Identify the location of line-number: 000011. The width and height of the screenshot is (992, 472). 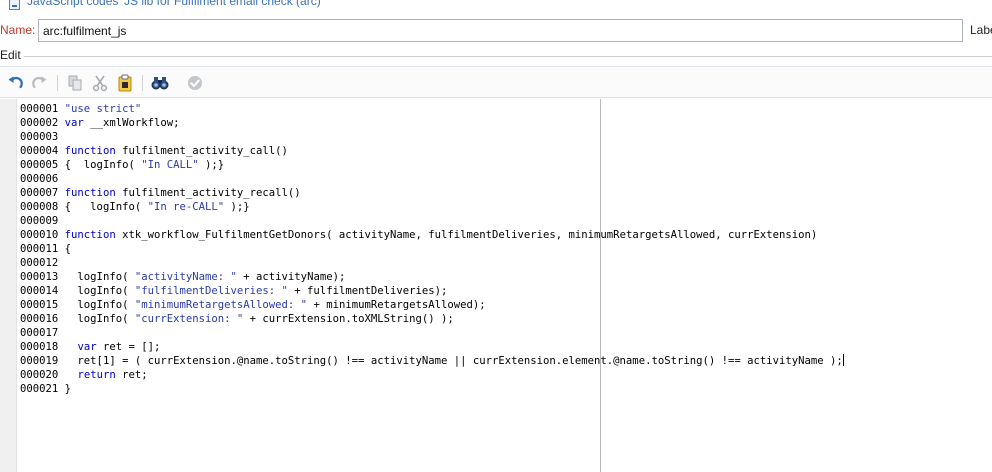
(39, 249).